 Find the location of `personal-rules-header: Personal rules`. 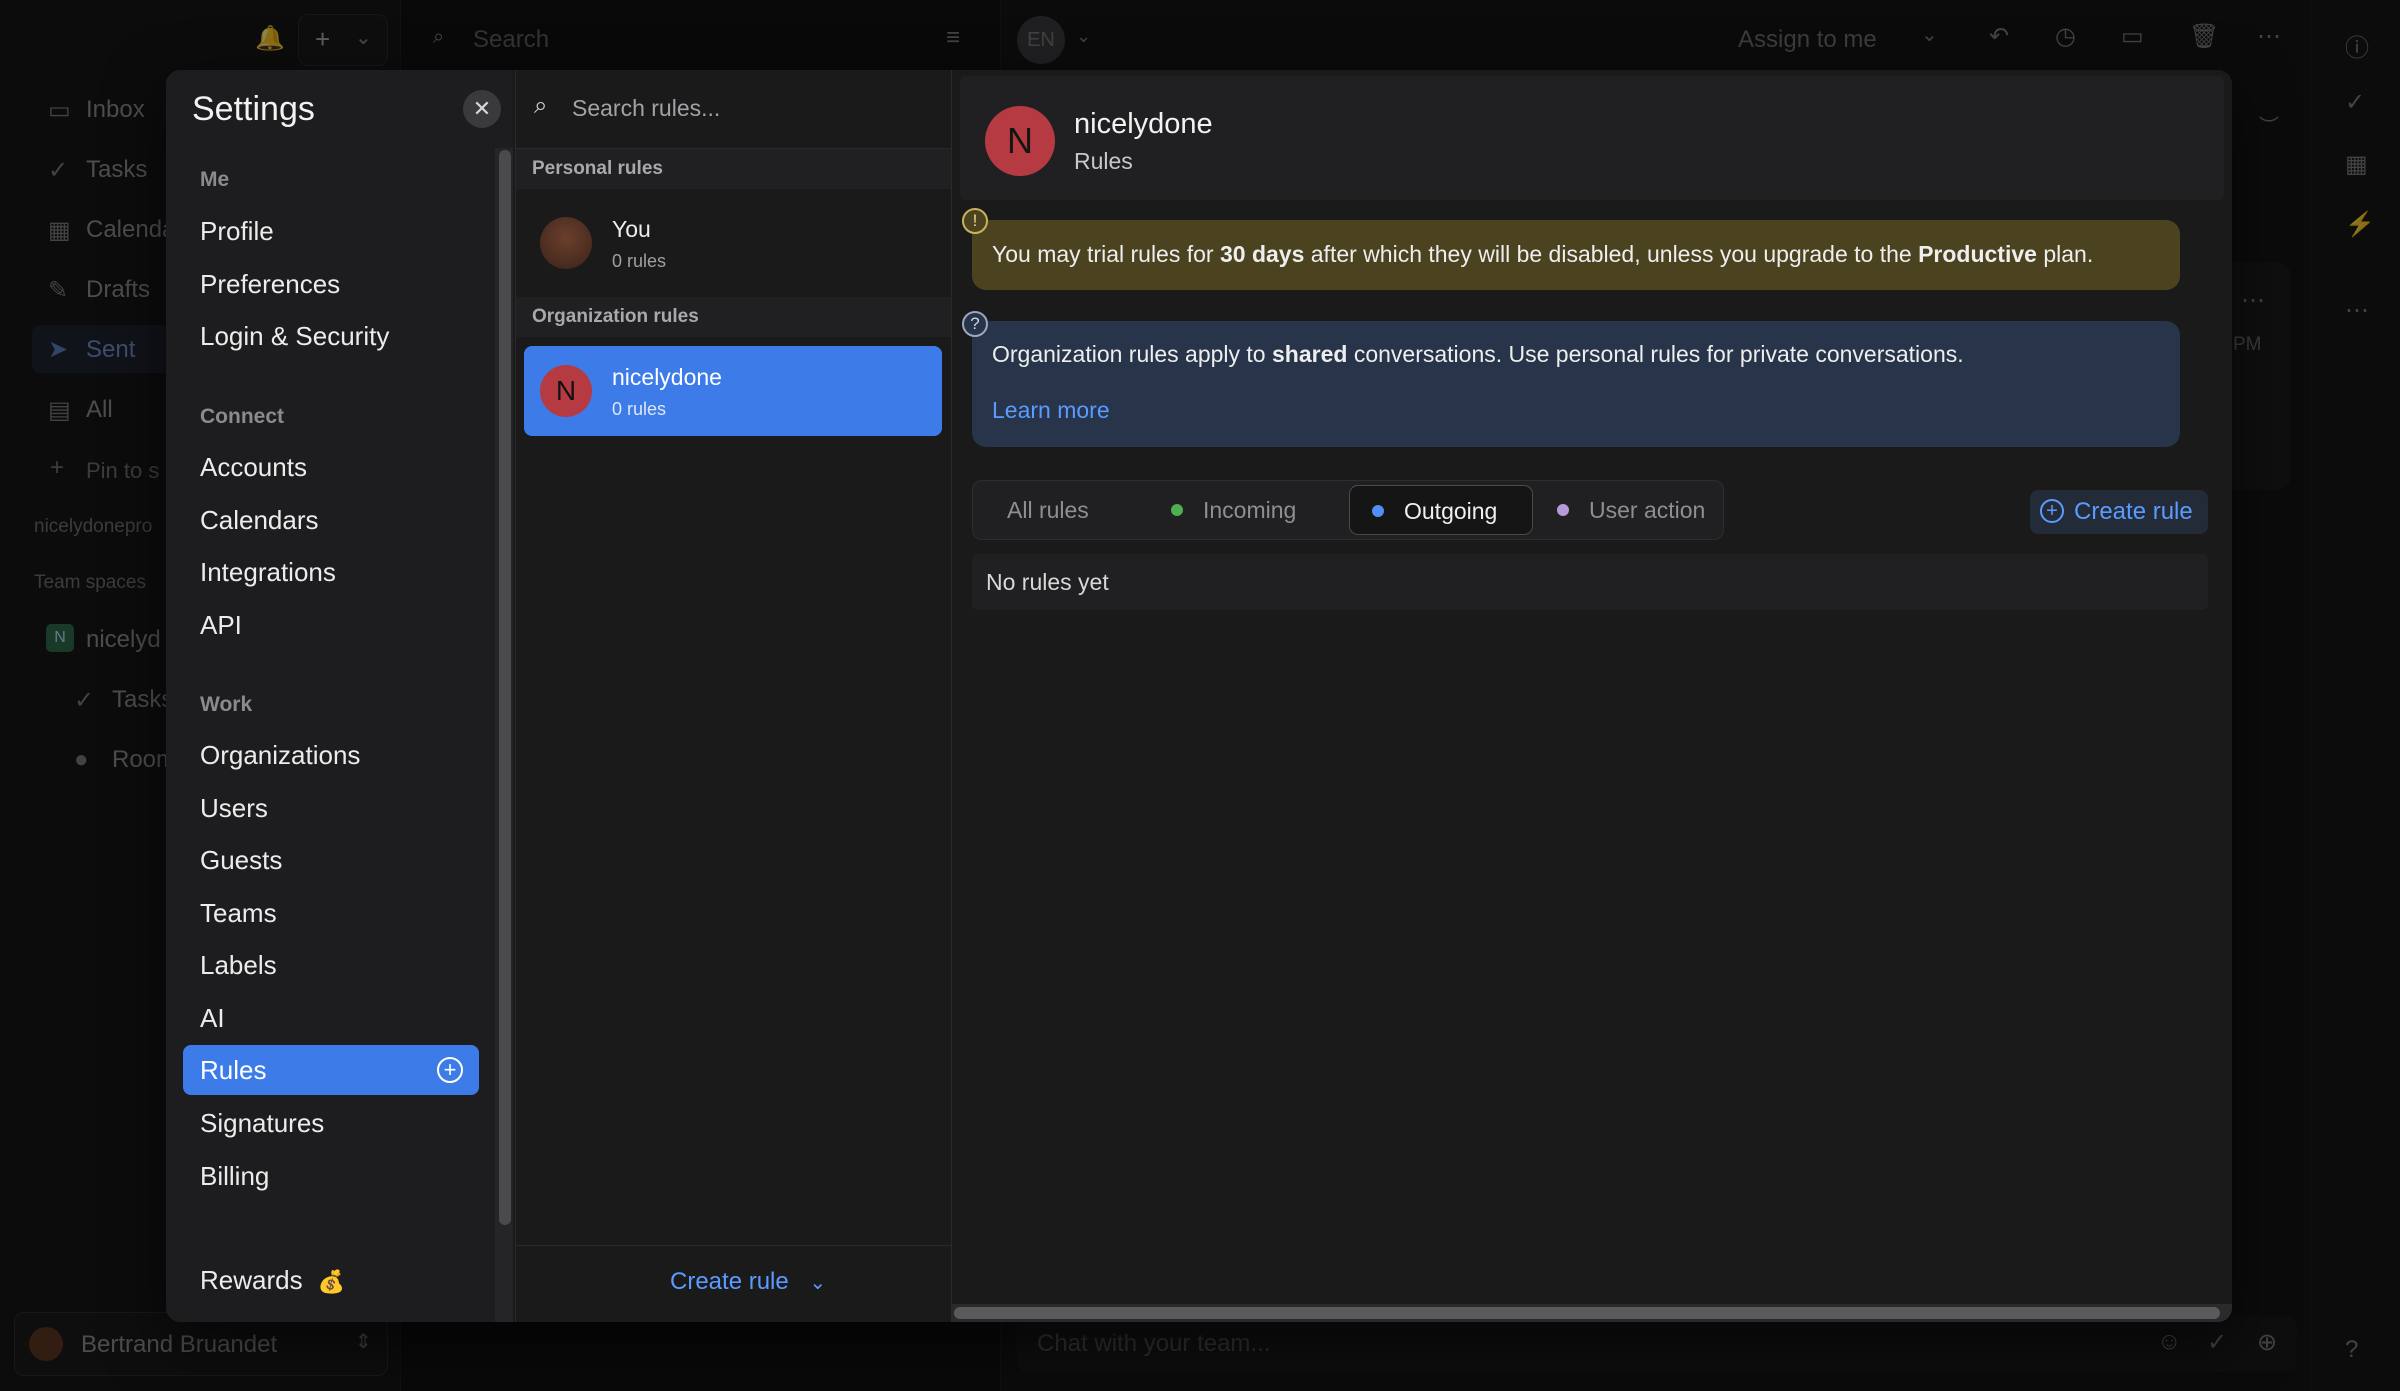

personal-rules-header: Personal rules is located at coordinates (733, 169).